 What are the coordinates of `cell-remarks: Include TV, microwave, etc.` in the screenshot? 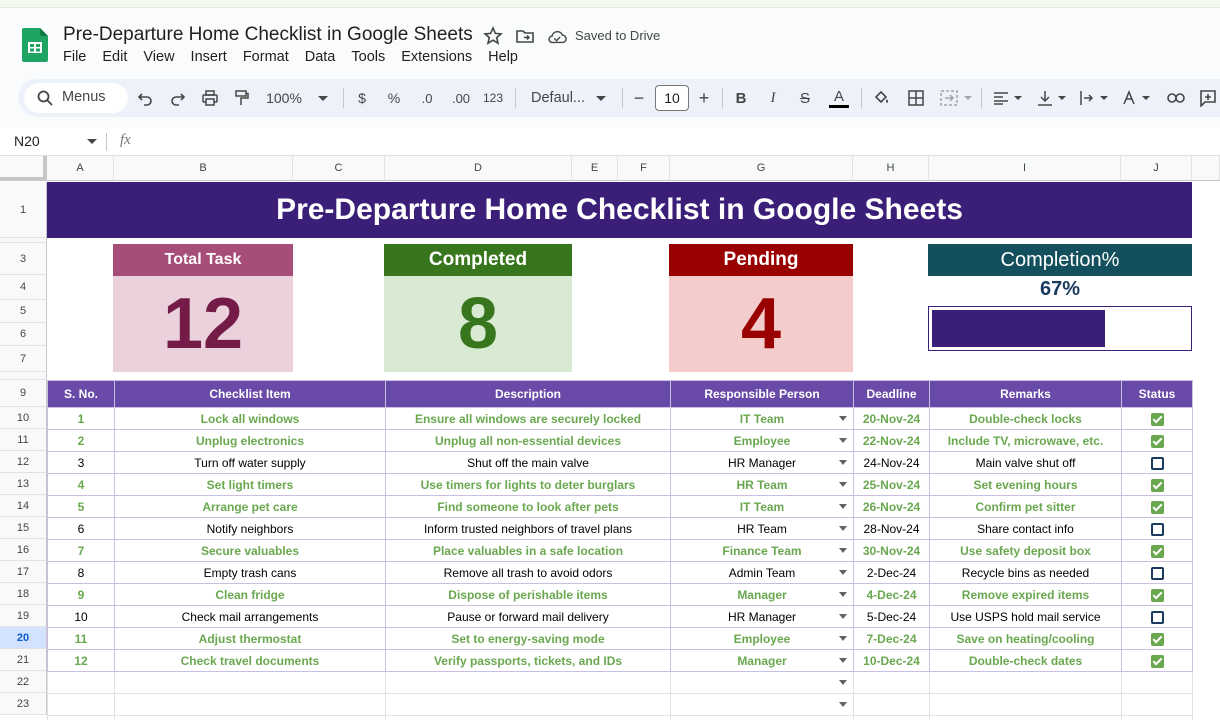 It's located at (1025, 440).